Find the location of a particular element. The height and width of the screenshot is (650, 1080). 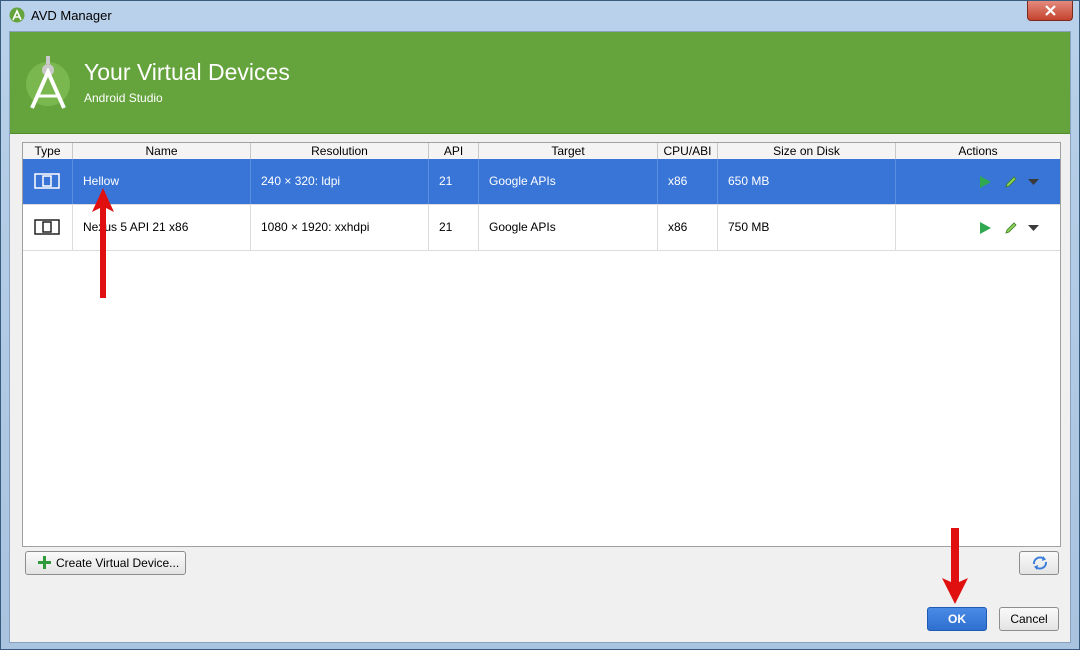

close-button is located at coordinates (1050, 11).